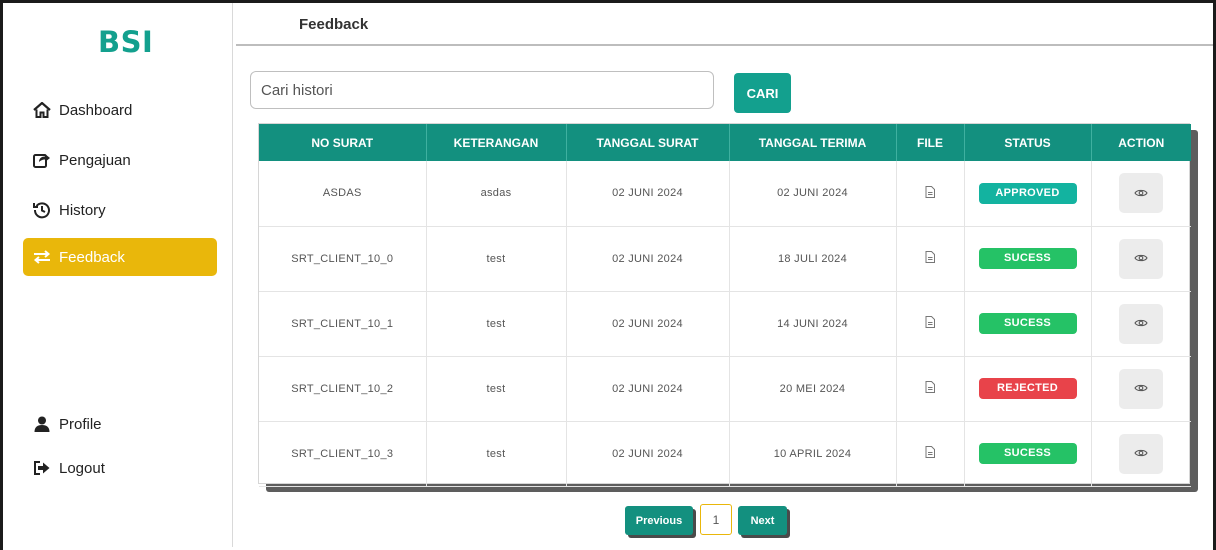 This screenshot has width=1216, height=550. What do you see at coordinates (343, 194) in the screenshot?
I see `cell-no-surat: ASDAS` at bounding box center [343, 194].